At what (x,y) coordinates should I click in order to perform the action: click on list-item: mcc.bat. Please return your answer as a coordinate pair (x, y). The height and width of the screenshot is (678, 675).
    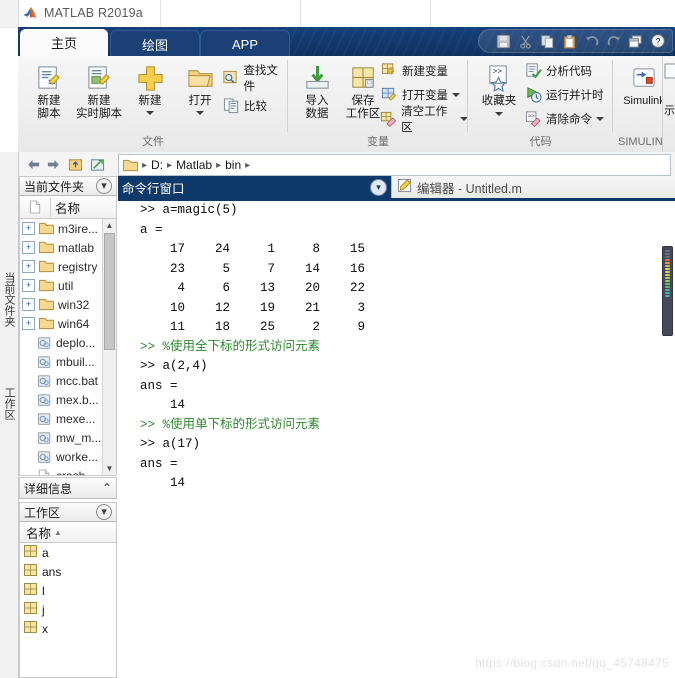
    Looking at the image, I should click on (61, 380).